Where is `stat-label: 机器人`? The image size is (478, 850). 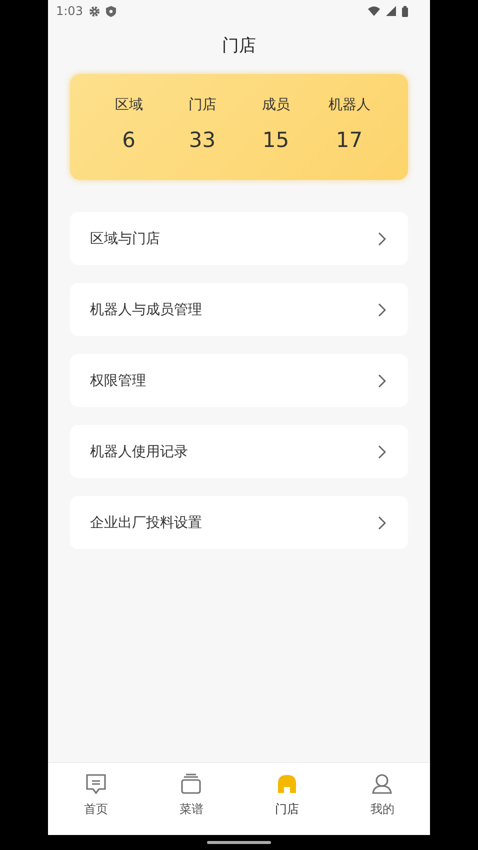
stat-label: 机器人 is located at coordinates (349, 105).